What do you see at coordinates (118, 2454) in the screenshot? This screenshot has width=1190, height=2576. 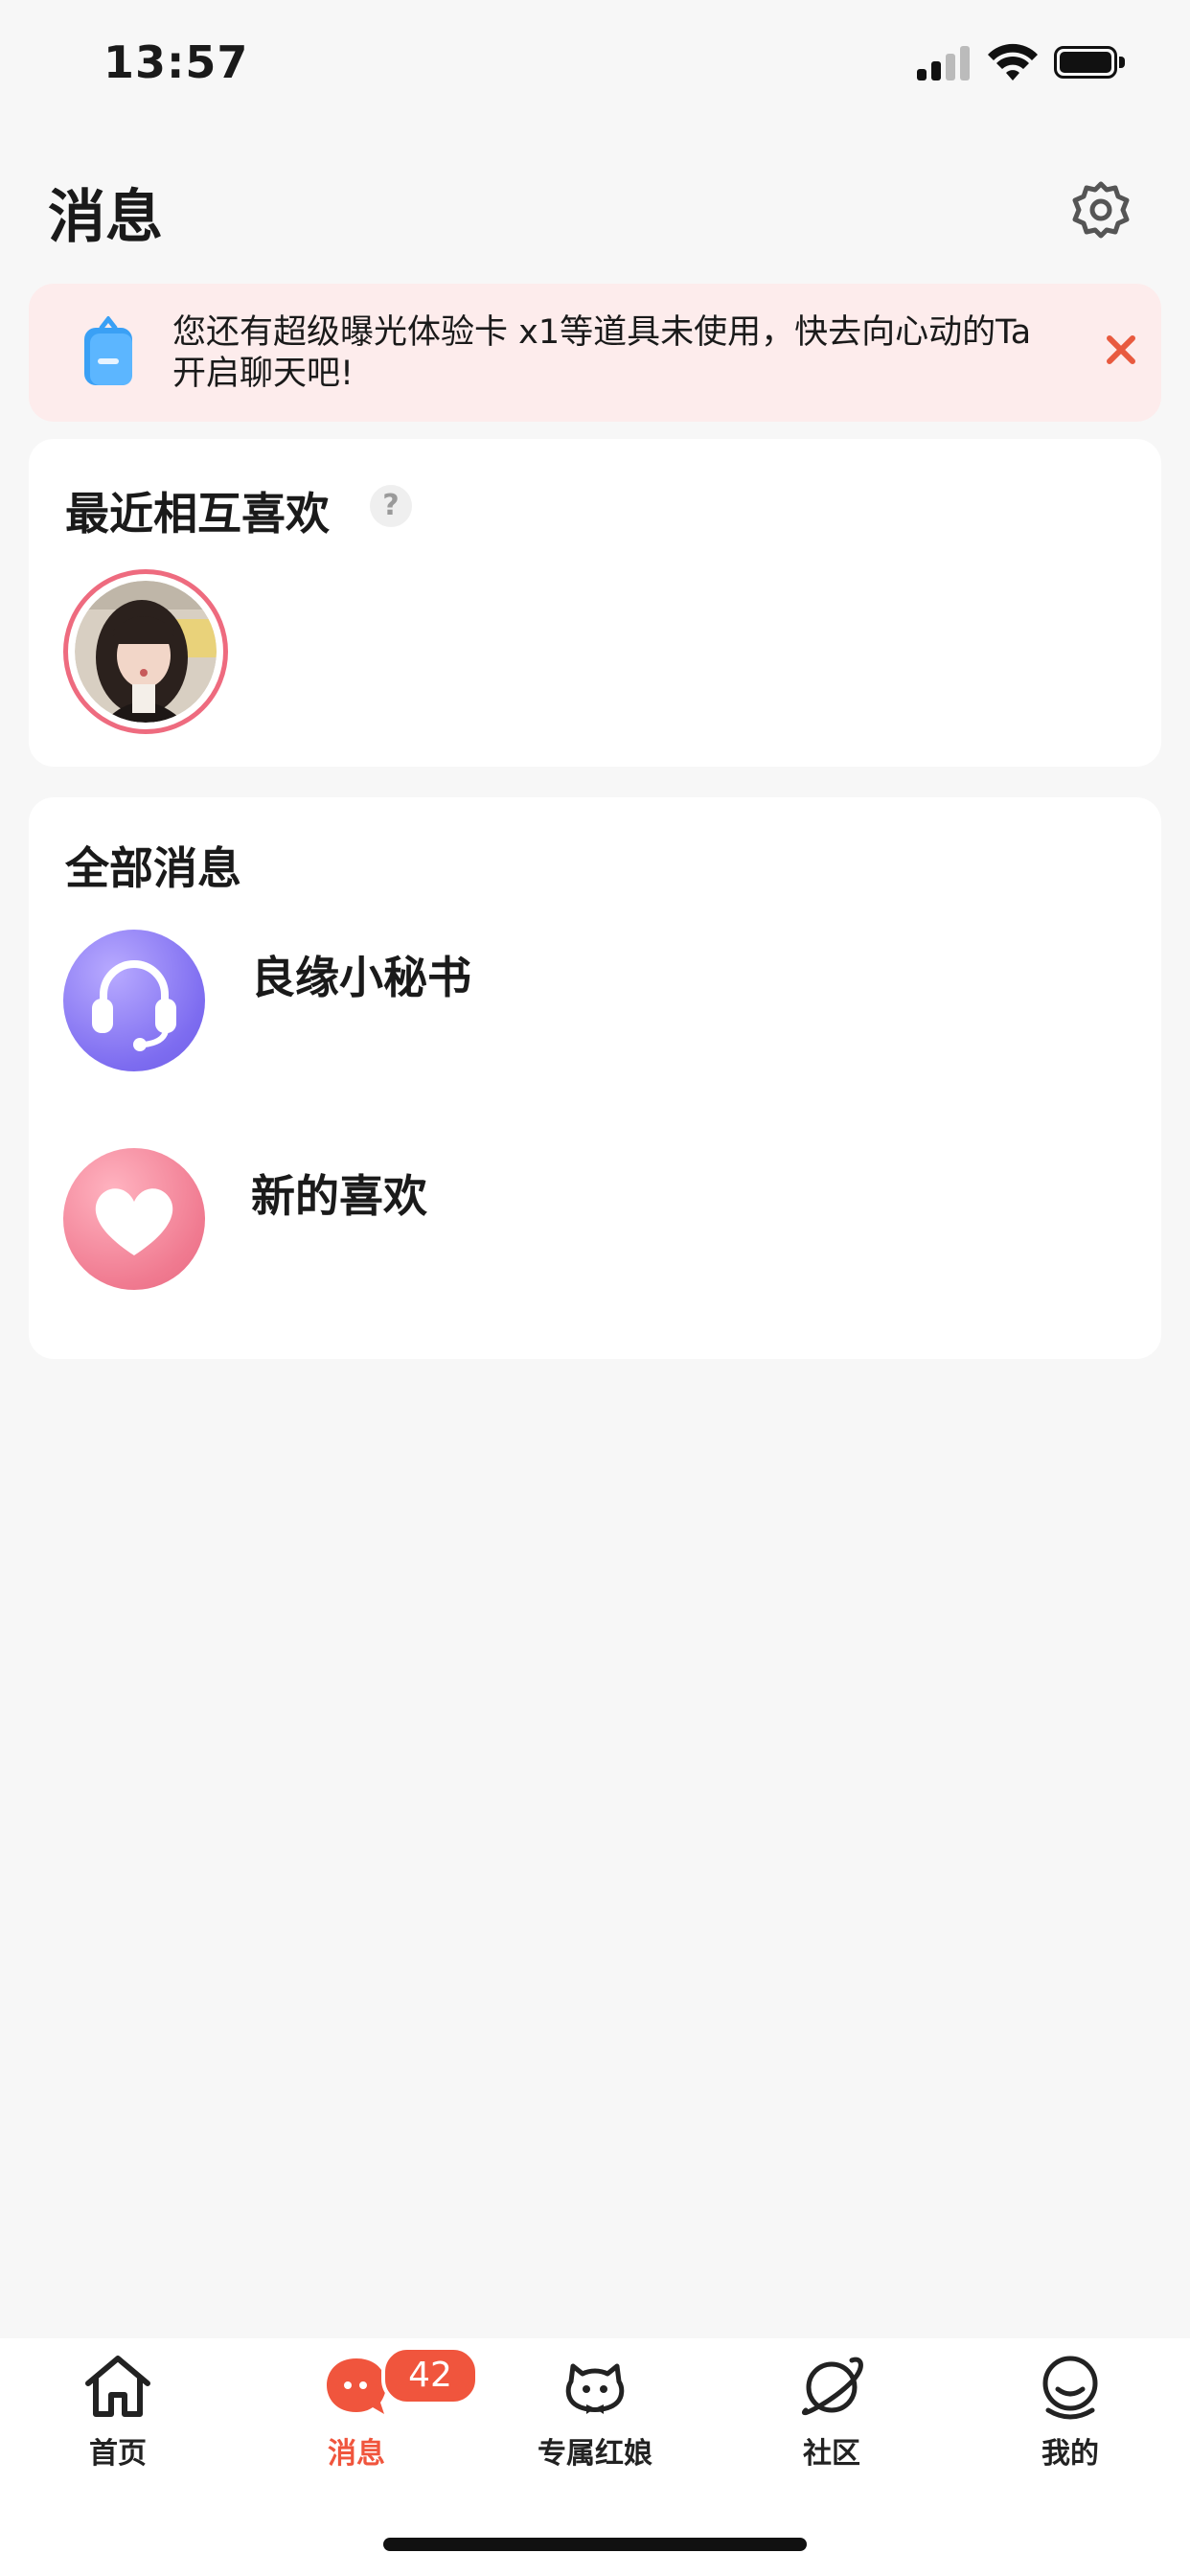 I see `tab-home-label: 首页` at bounding box center [118, 2454].